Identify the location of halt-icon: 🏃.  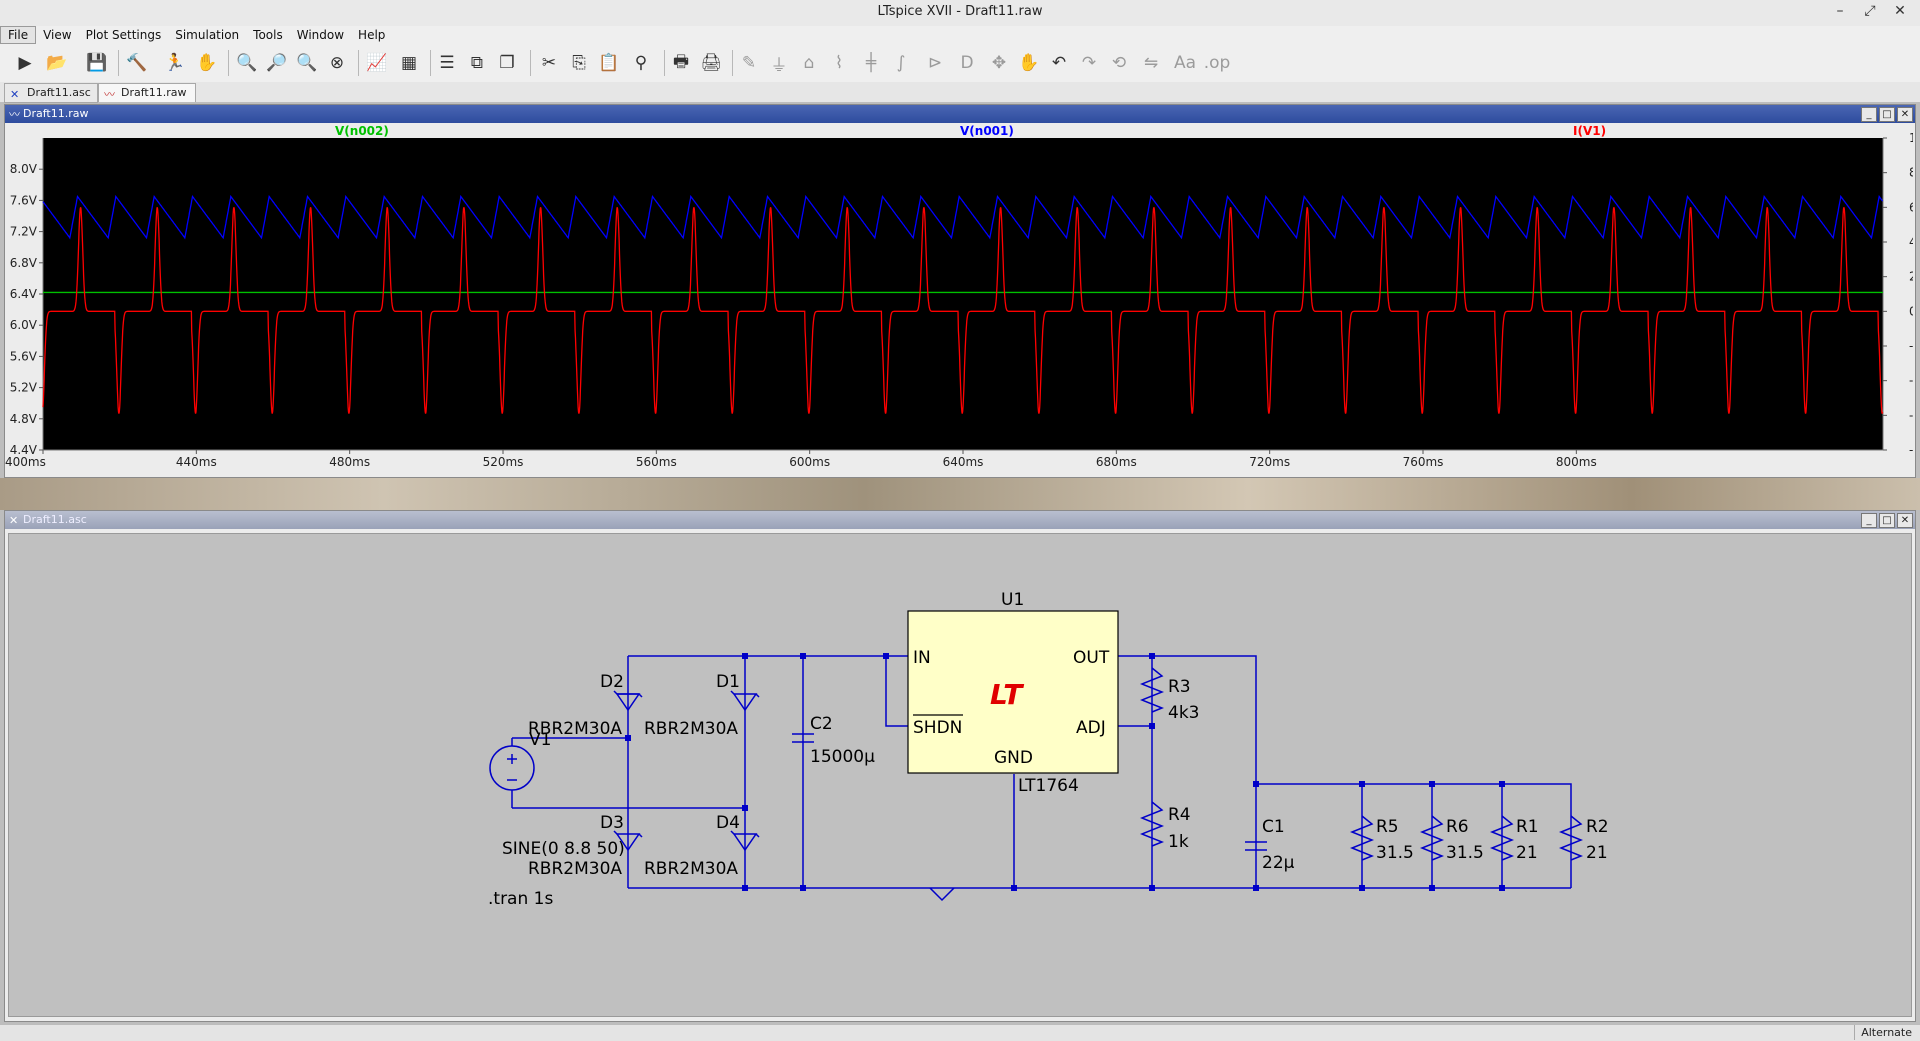
(175, 63).